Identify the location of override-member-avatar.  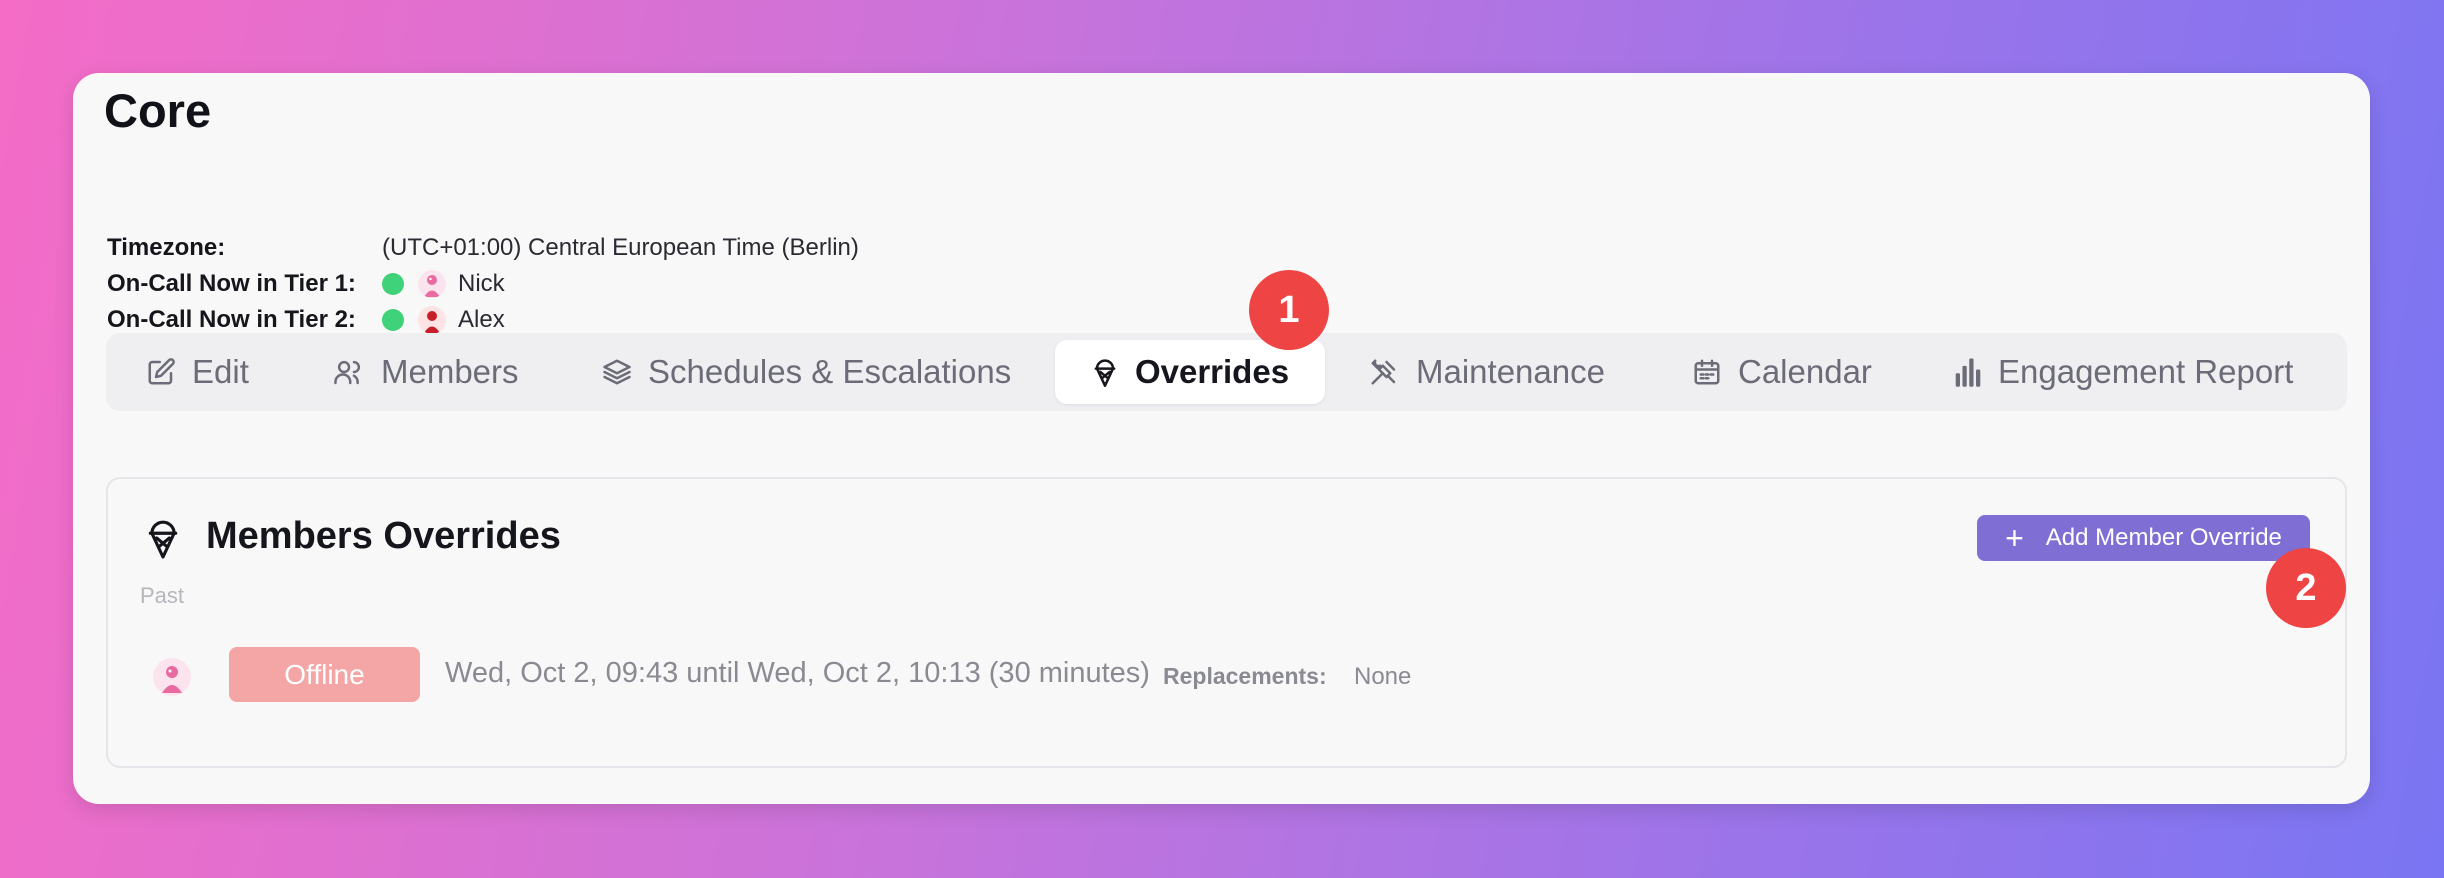
(172, 679).